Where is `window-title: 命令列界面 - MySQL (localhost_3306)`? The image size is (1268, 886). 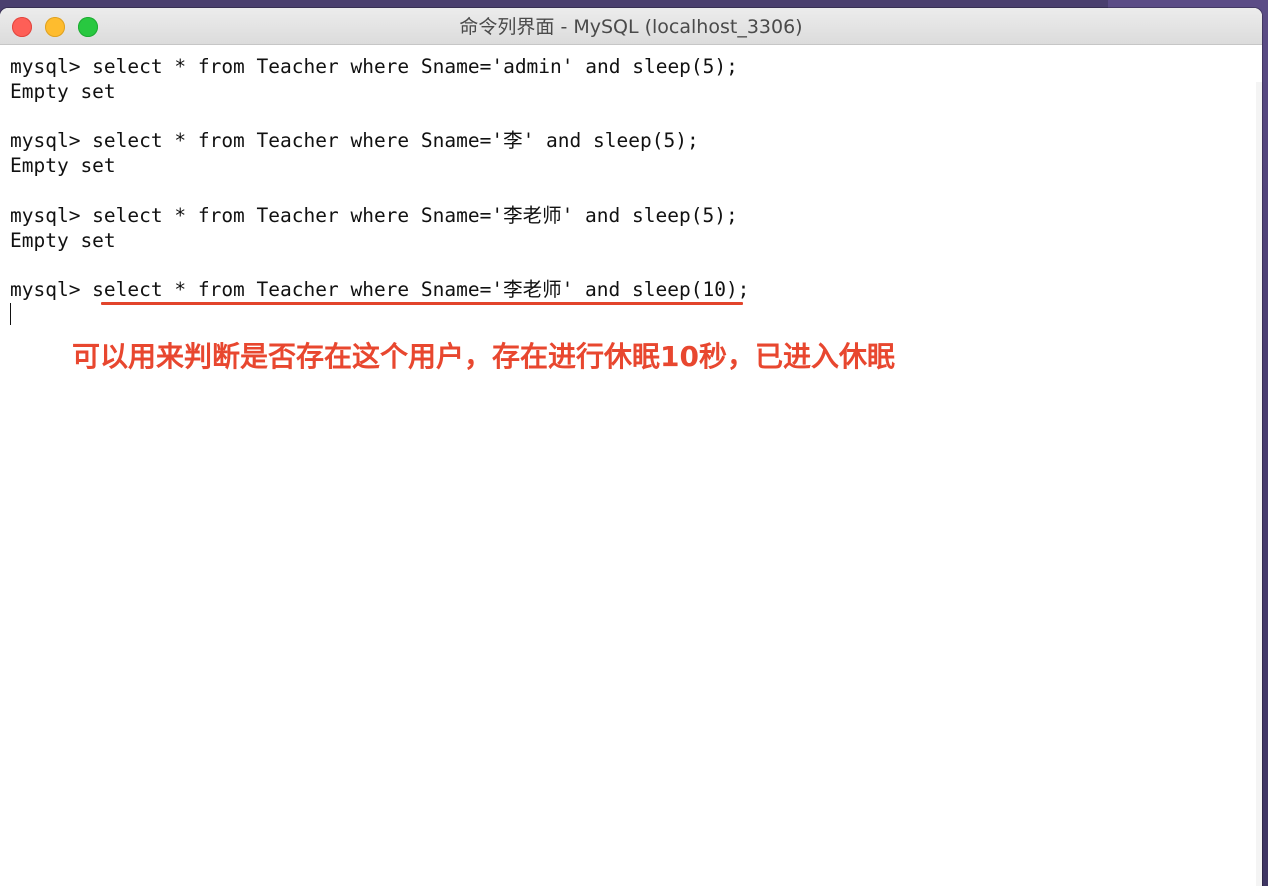 window-title: 命令列界面 - MySQL (localhost_3306) is located at coordinates (631, 27).